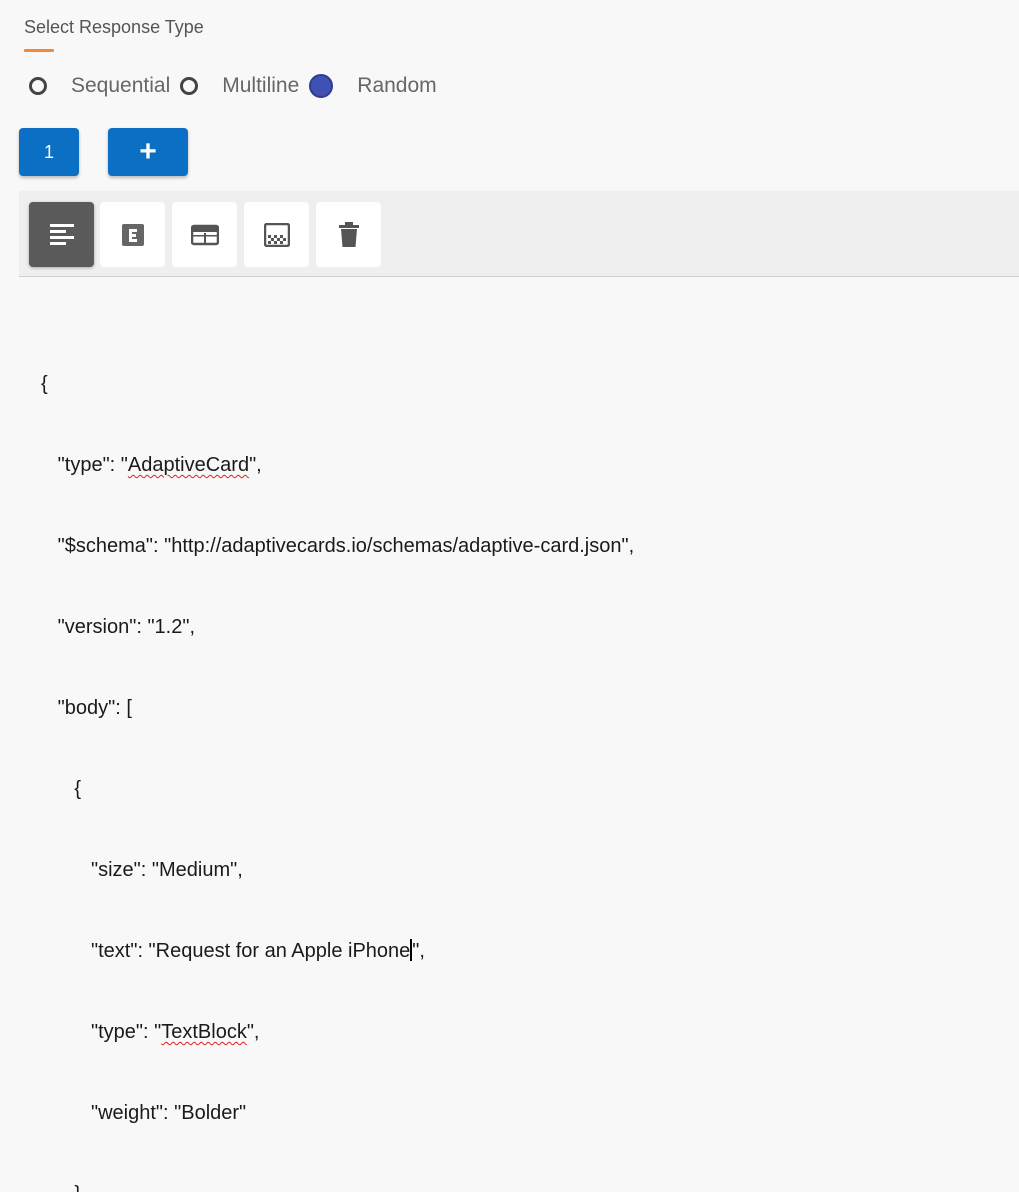 This screenshot has width=1019, height=1192. Describe the element at coordinates (519, 234) in the screenshot. I see `editor-toolbar` at that location.